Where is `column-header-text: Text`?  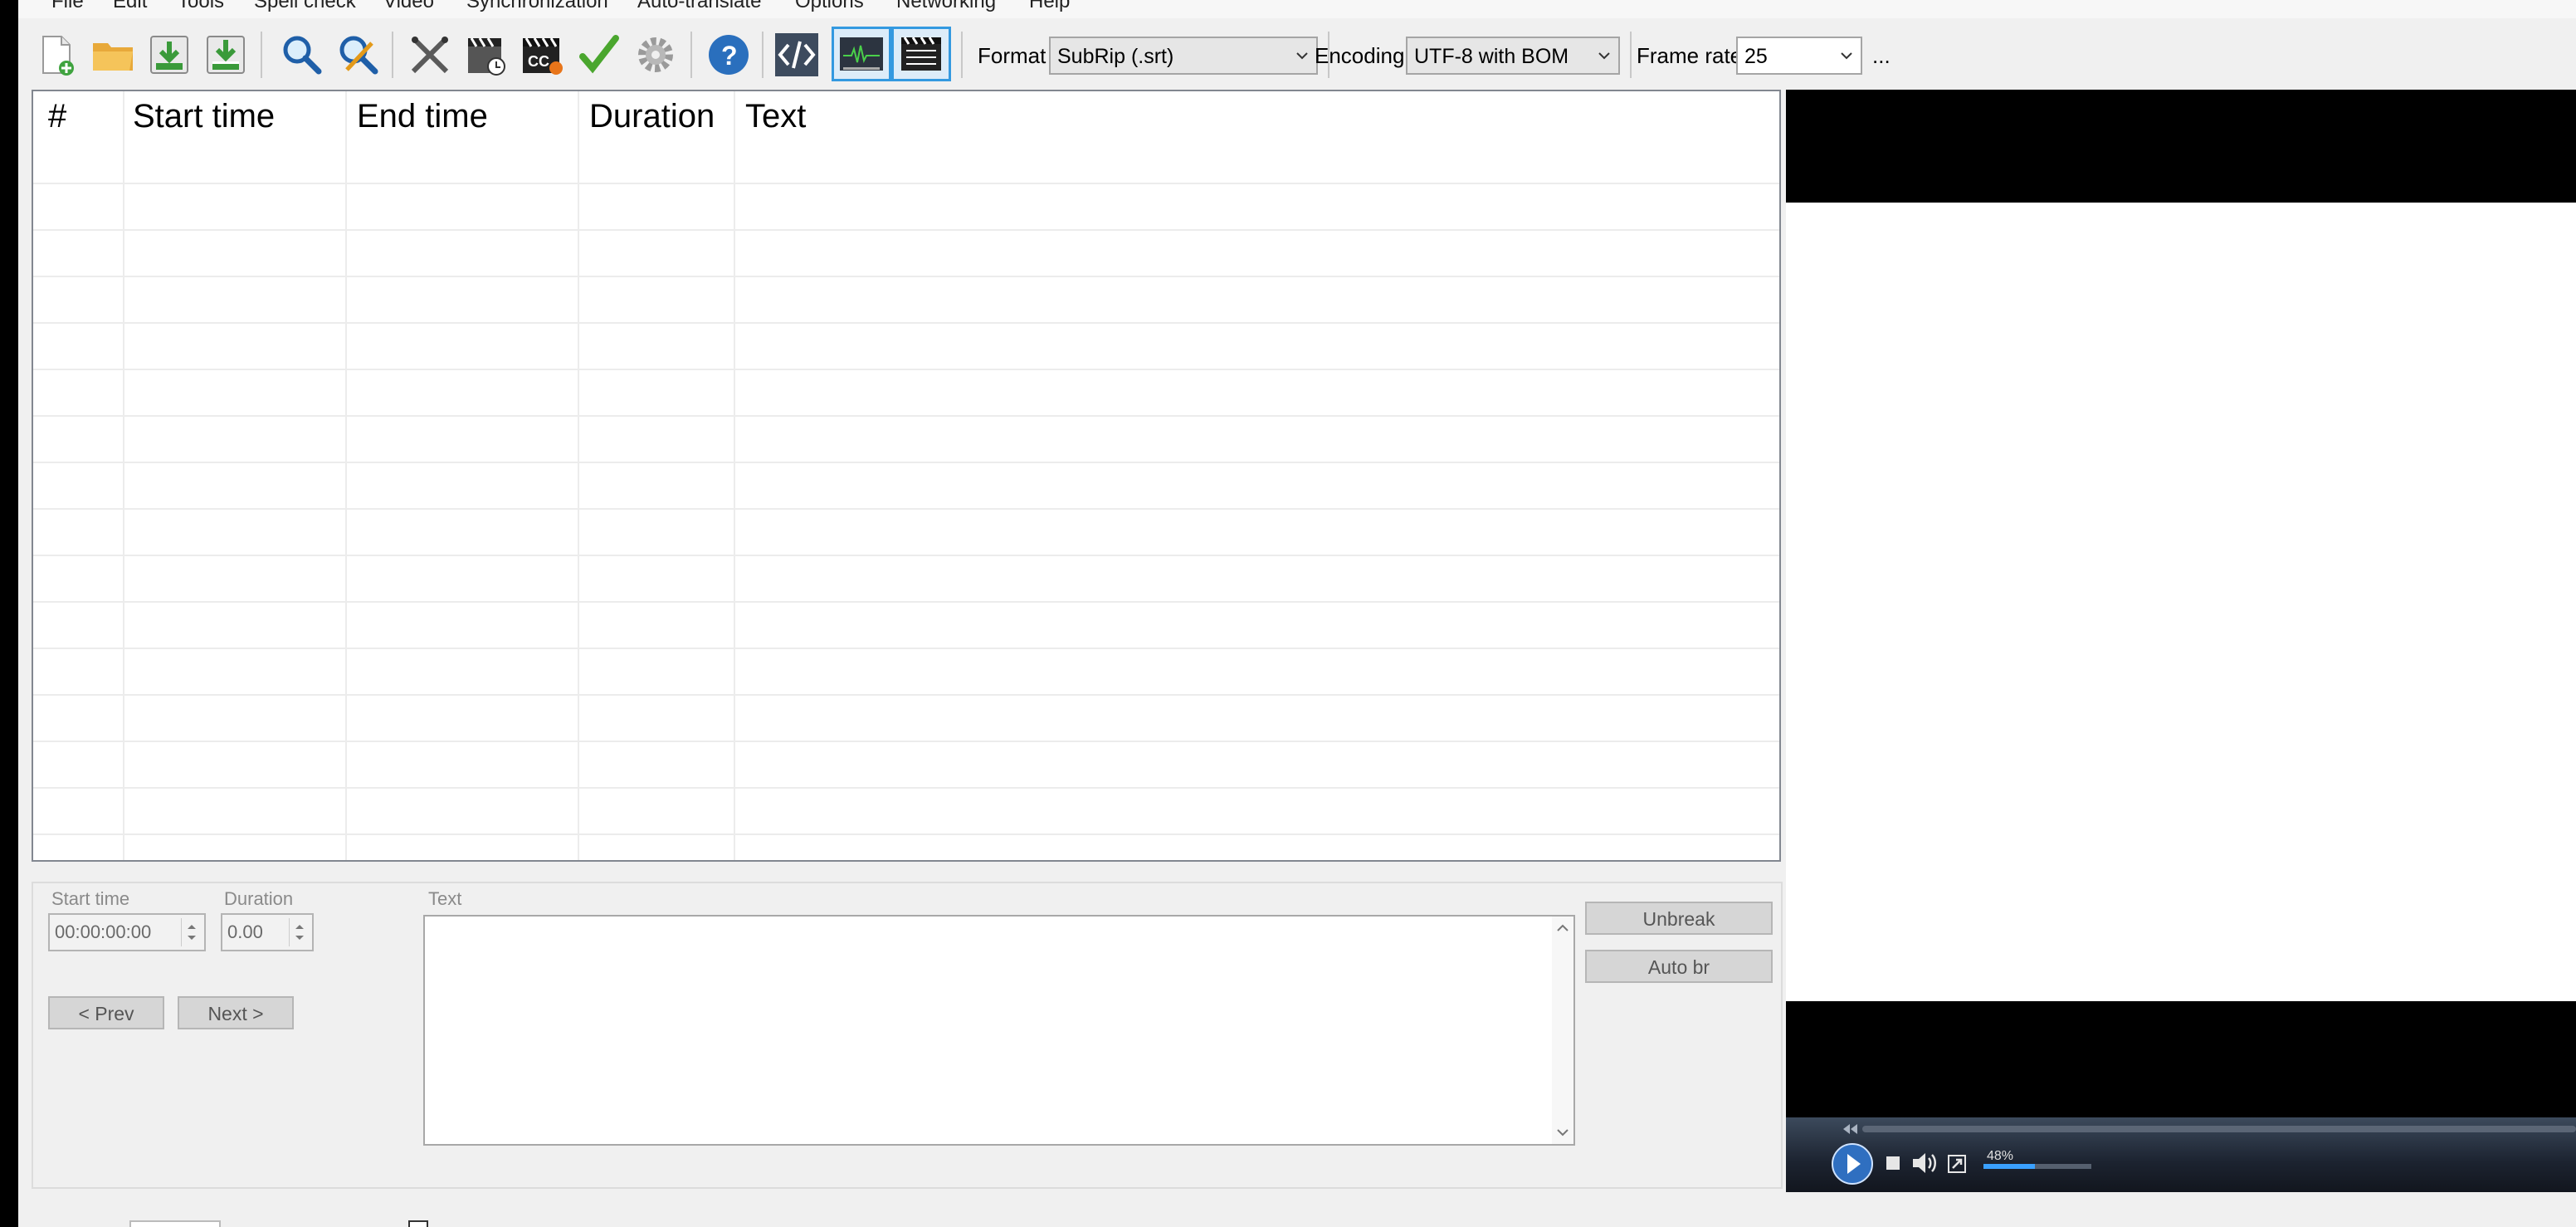
column-header-text: Text is located at coordinates (776, 117).